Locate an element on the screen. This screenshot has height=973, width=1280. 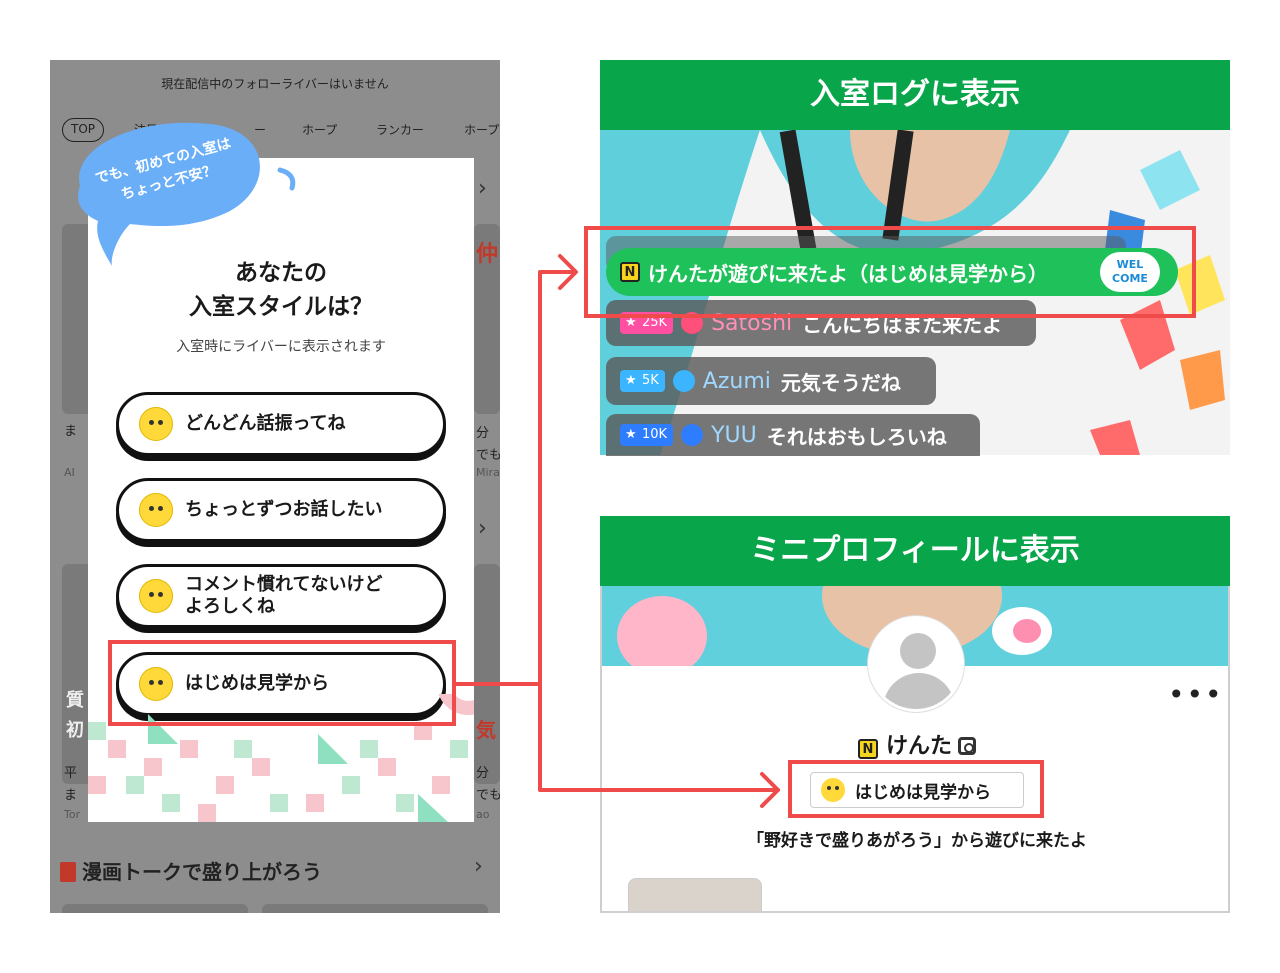
option-little-by-little-button: ちょっとずつお話したい is located at coordinates (281, 510).